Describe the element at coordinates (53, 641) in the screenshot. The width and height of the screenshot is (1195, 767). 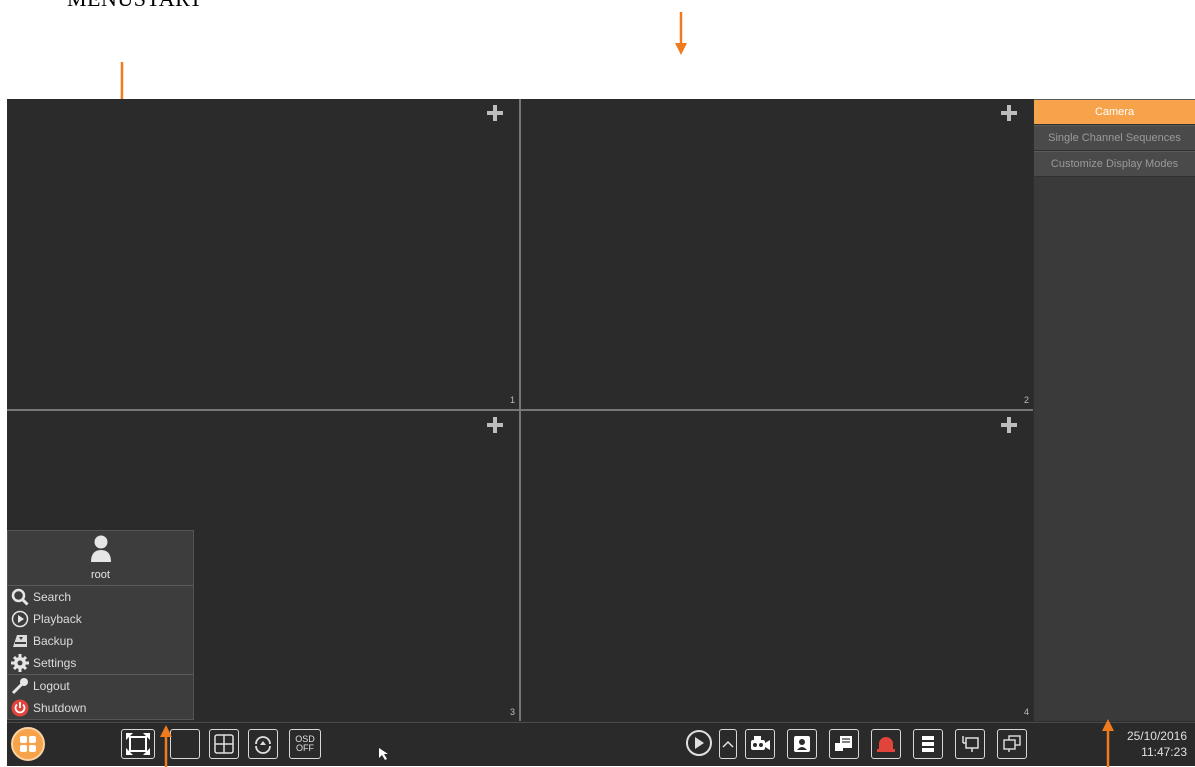
I see `menu-item-label: Backup` at that location.